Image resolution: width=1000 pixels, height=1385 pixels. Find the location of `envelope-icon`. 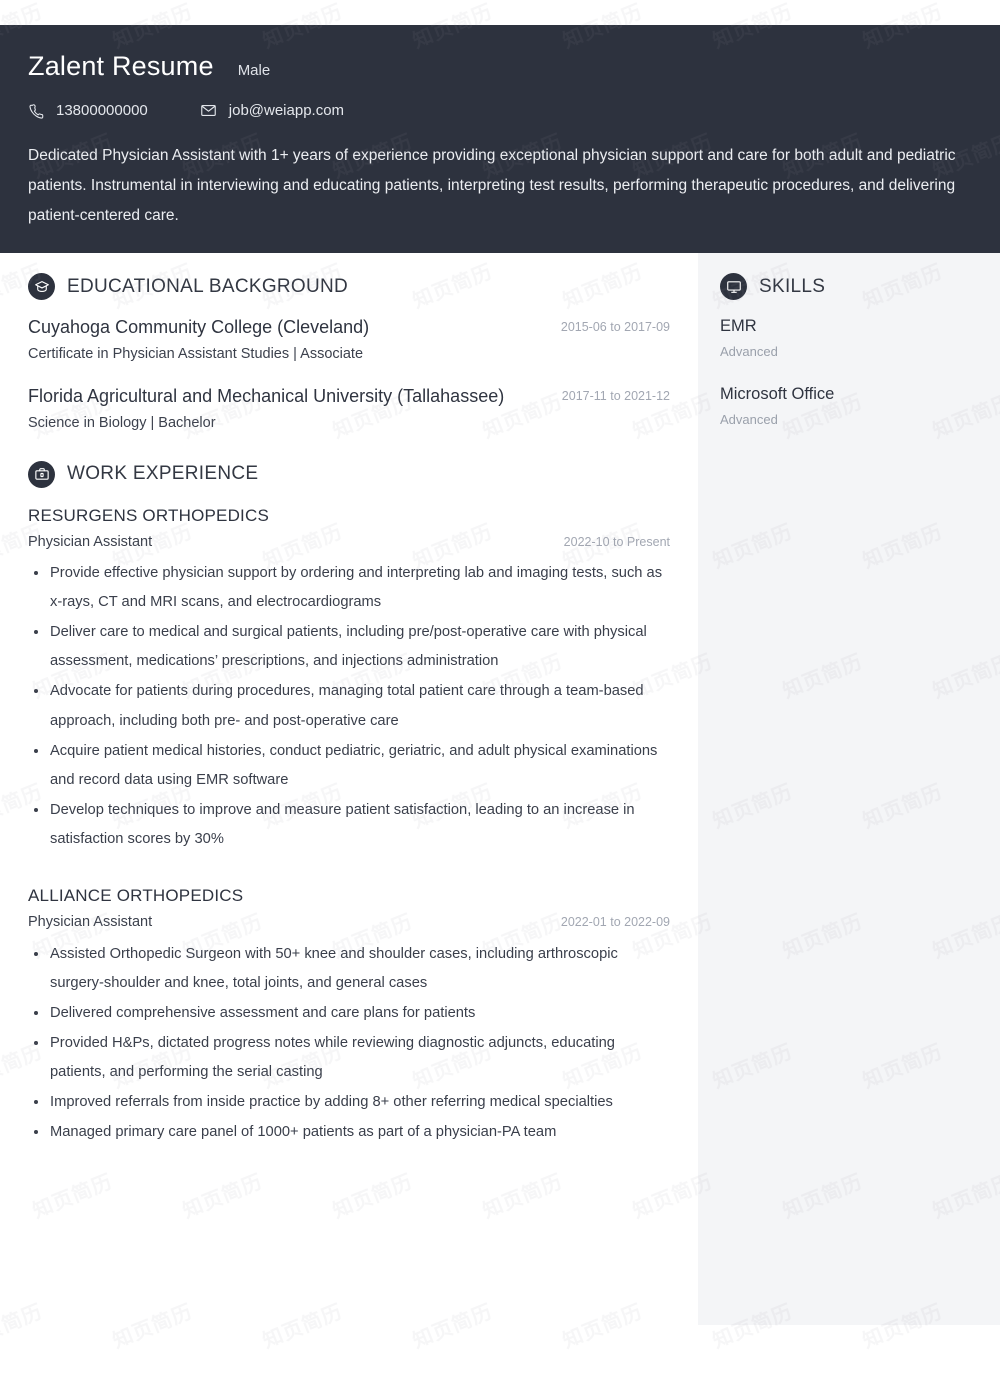

envelope-icon is located at coordinates (208, 110).